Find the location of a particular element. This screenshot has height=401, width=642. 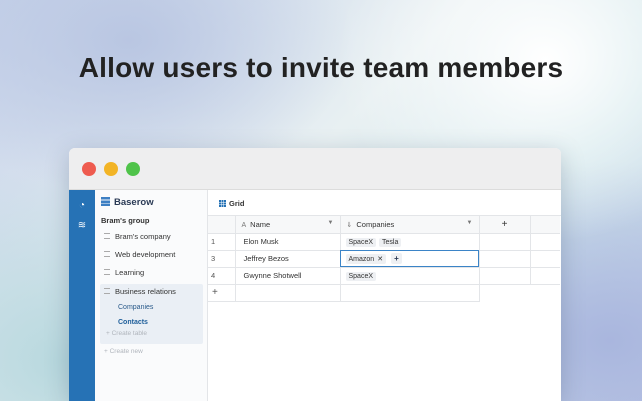

grid-header-row: A Name ▼ ⇓ Companies ▼ + is located at coordinates (384, 225).